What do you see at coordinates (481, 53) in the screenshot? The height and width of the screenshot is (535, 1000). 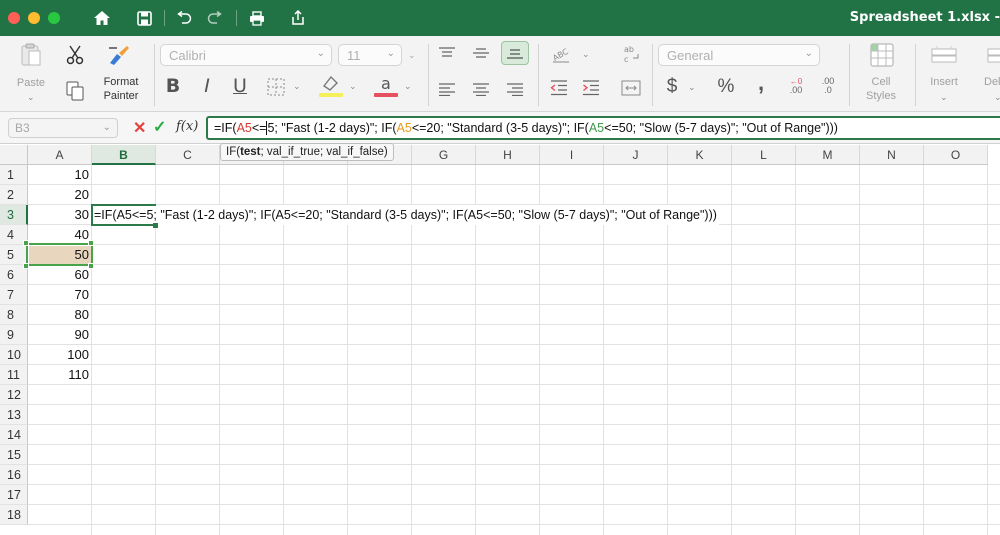 I see `align-middle-icon` at bounding box center [481, 53].